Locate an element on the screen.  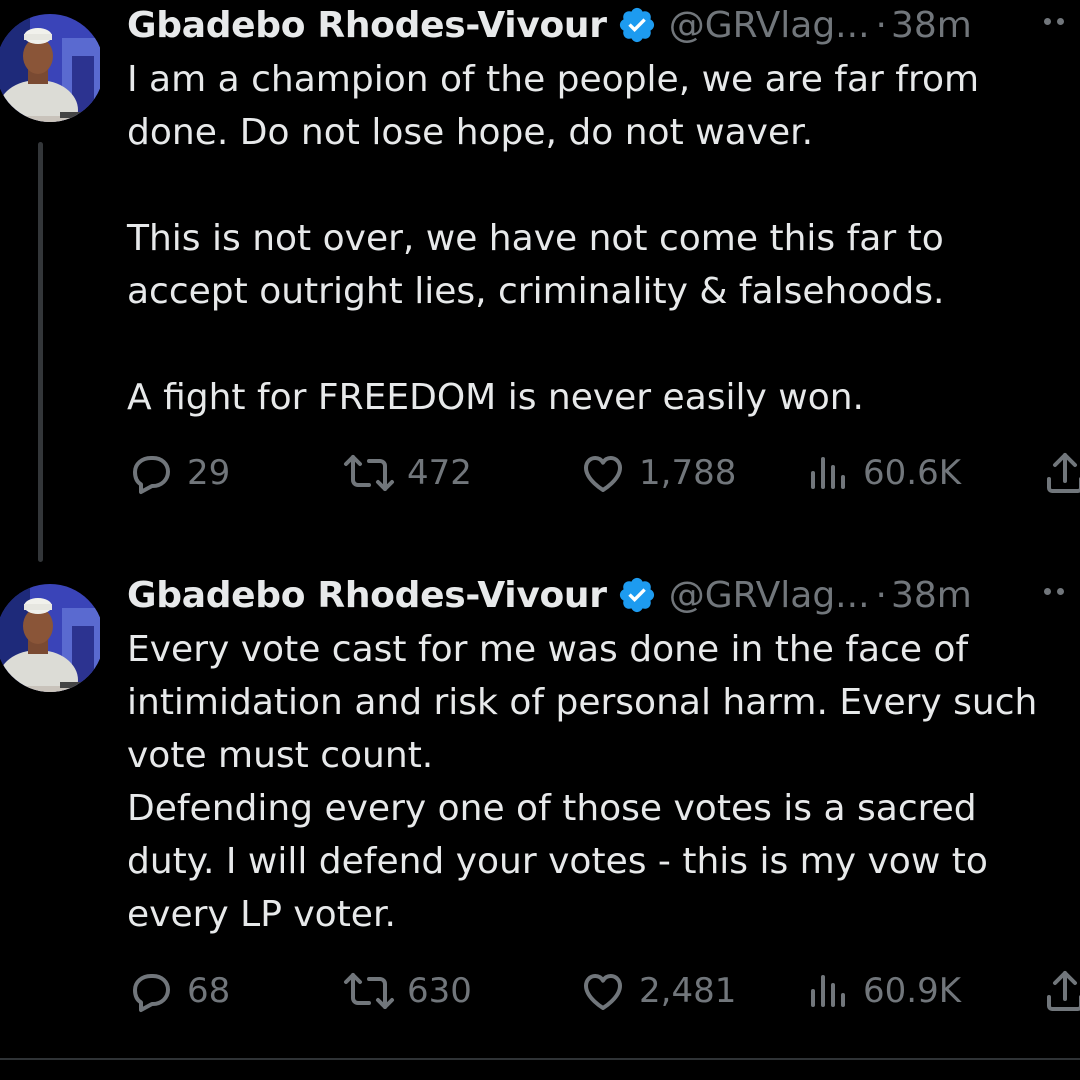
tweet-actions: 29 472 1,788 60.6K is located at coordinates (603, 473).